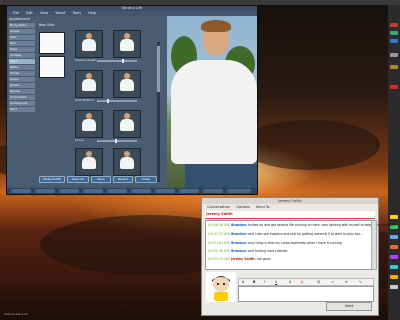 This screenshot has height=320, width=400. I want to click on list-item: Hair, so click(22, 43).